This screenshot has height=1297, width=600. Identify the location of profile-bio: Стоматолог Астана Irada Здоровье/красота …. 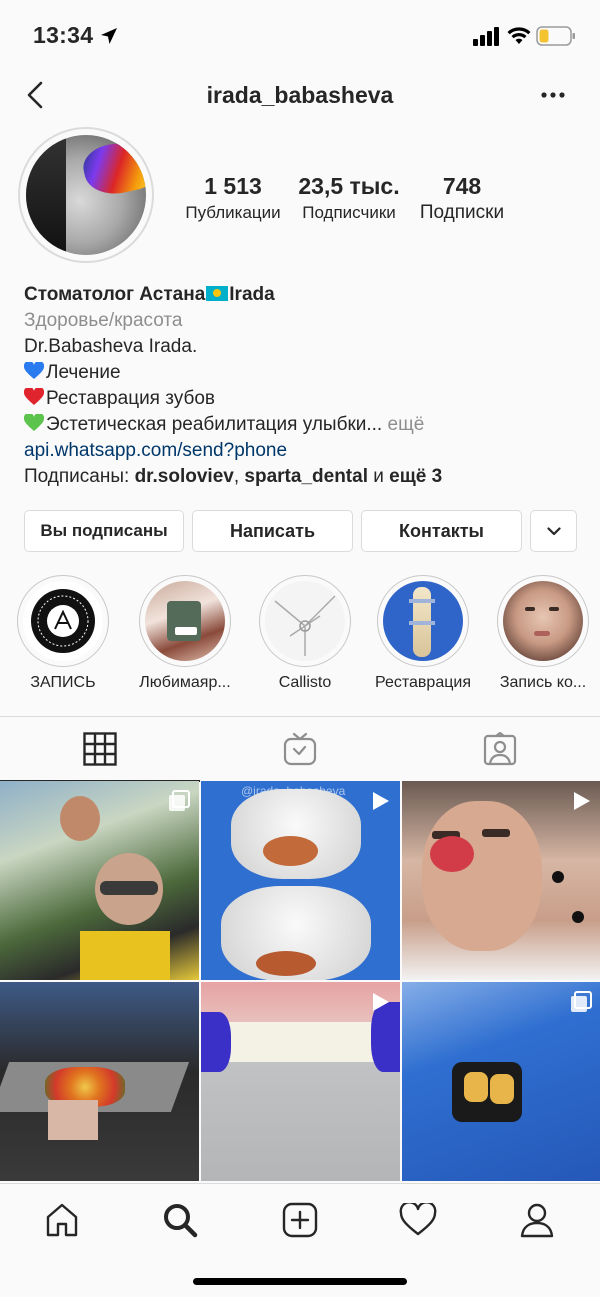
(304, 386).